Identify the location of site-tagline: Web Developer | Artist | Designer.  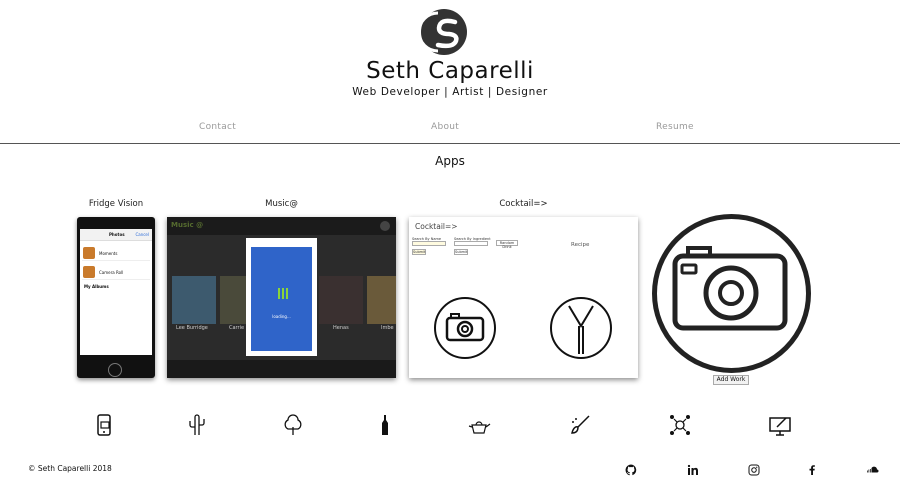
(450, 92).